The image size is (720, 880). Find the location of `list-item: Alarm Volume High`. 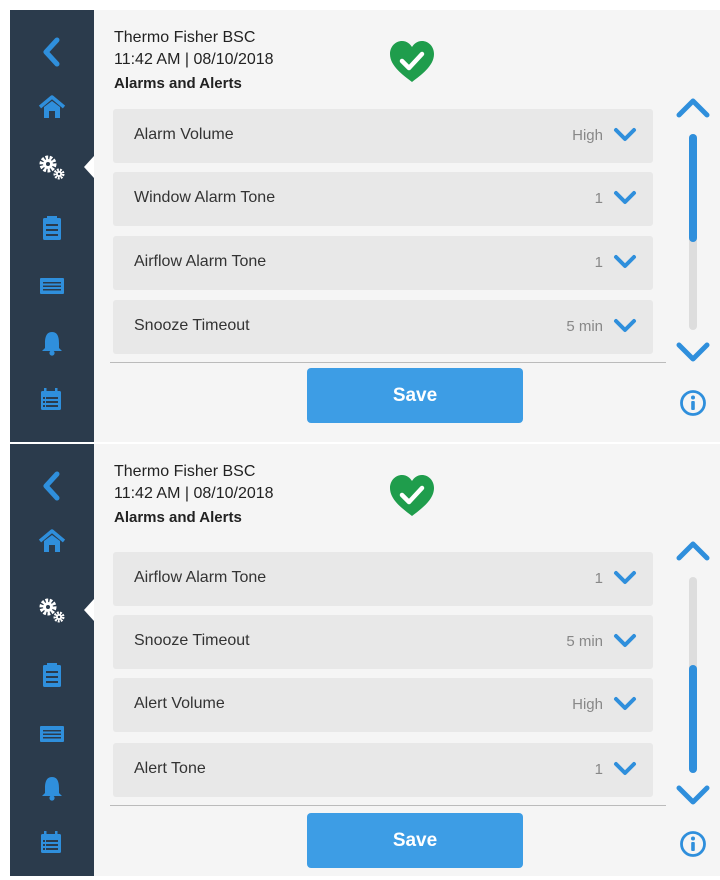

list-item: Alarm Volume High is located at coordinates (383, 136).